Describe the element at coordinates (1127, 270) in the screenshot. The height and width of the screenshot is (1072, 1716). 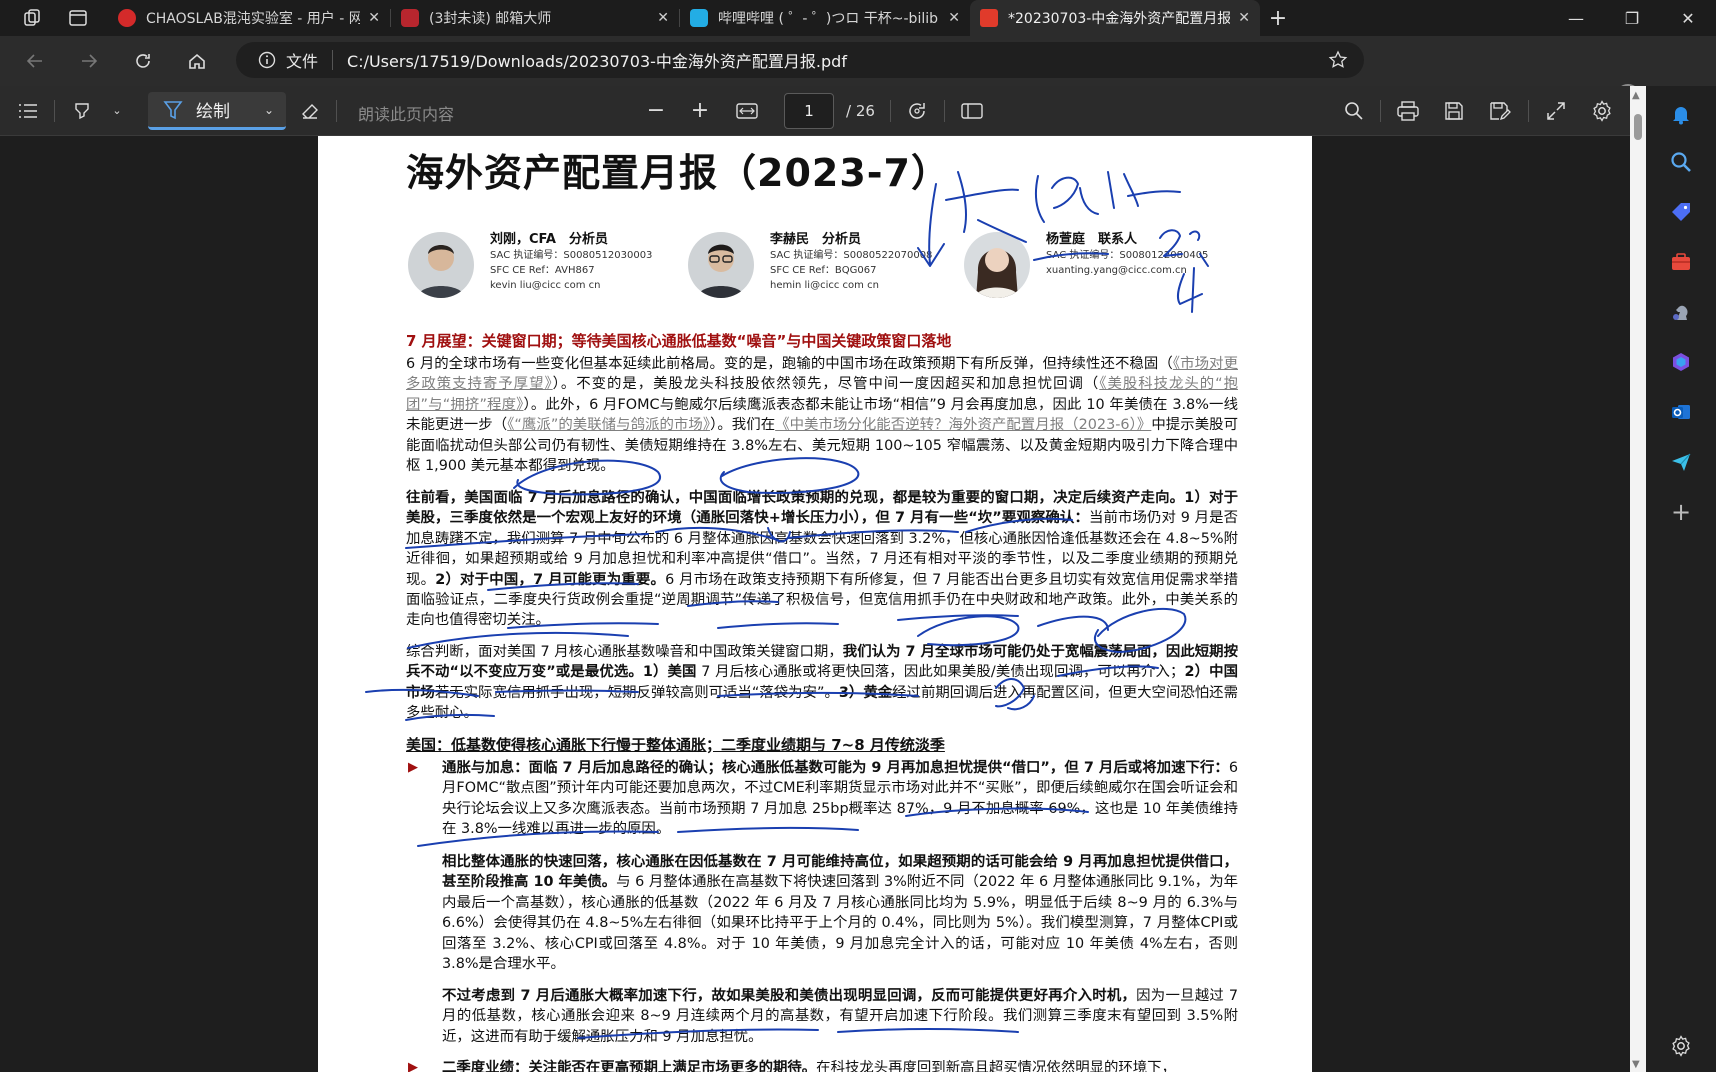
I see `author-email: xuanting.yang@cicc.com.cn` at that location.